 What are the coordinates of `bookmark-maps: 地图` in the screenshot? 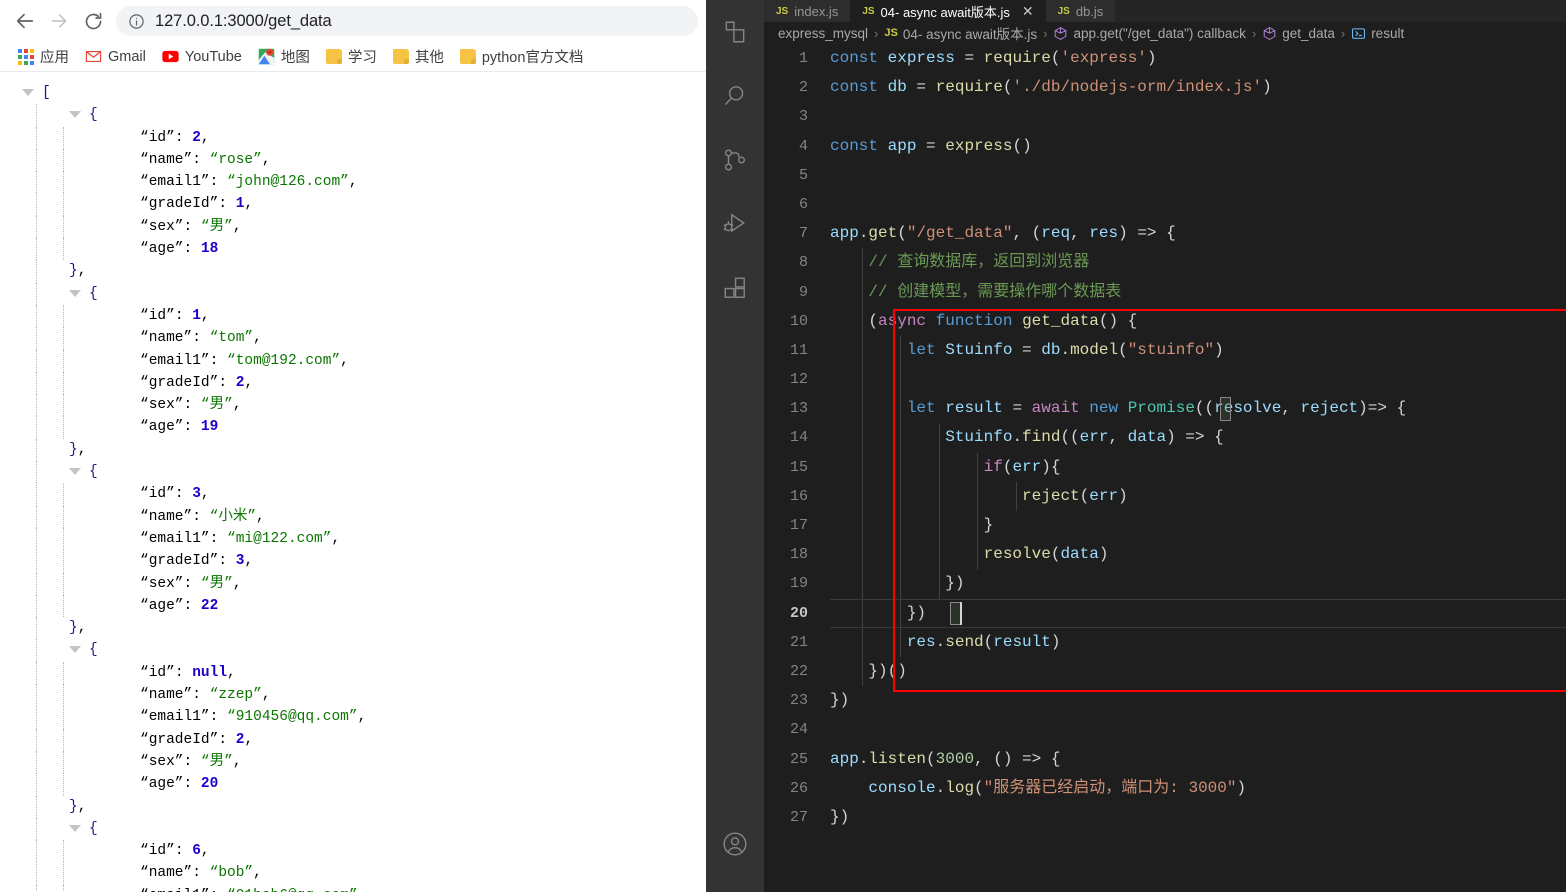 It's located at (284, 56).